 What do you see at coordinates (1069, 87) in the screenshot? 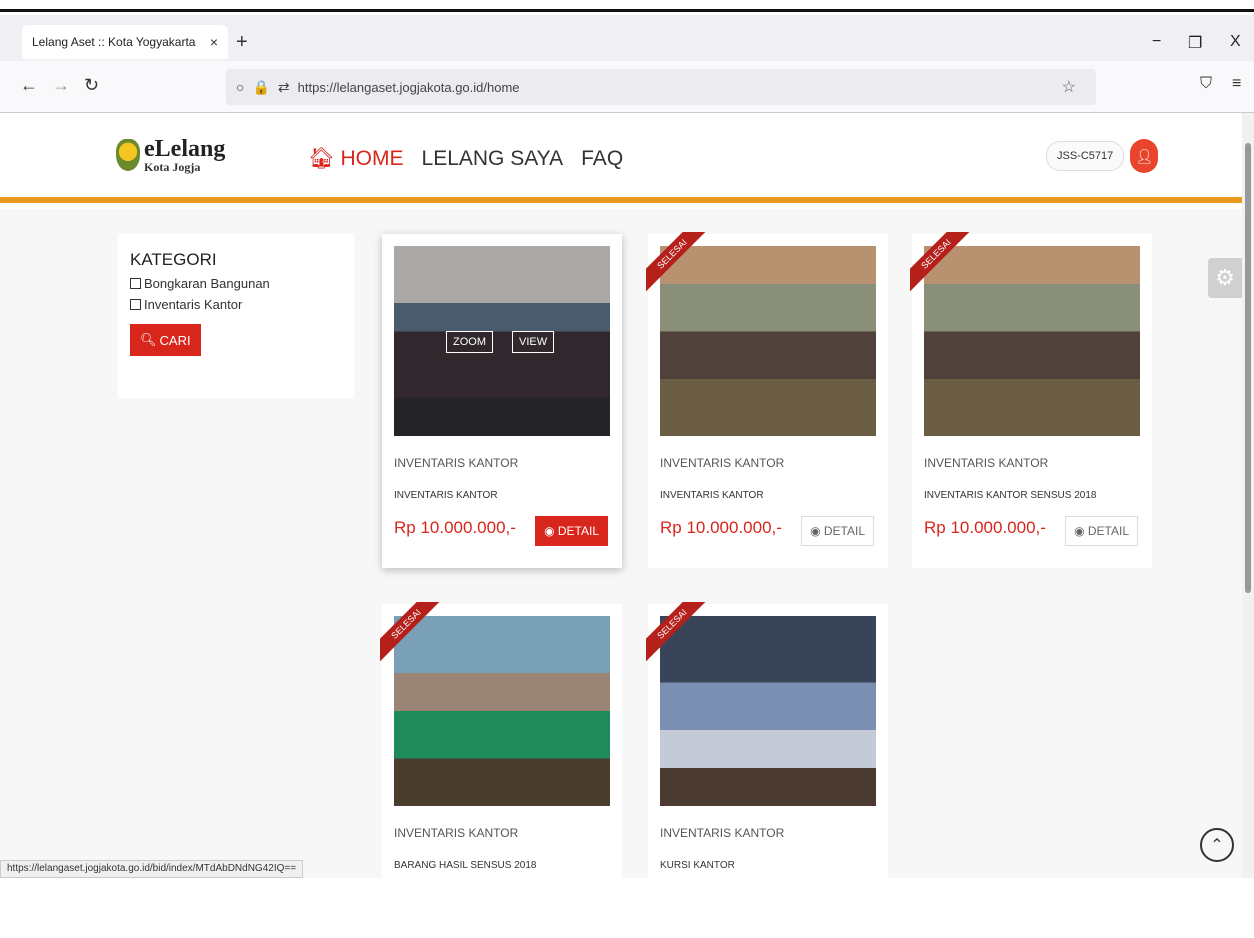
I see `bookmark-star-icon: ☆` at bounding box center [1069, 87].